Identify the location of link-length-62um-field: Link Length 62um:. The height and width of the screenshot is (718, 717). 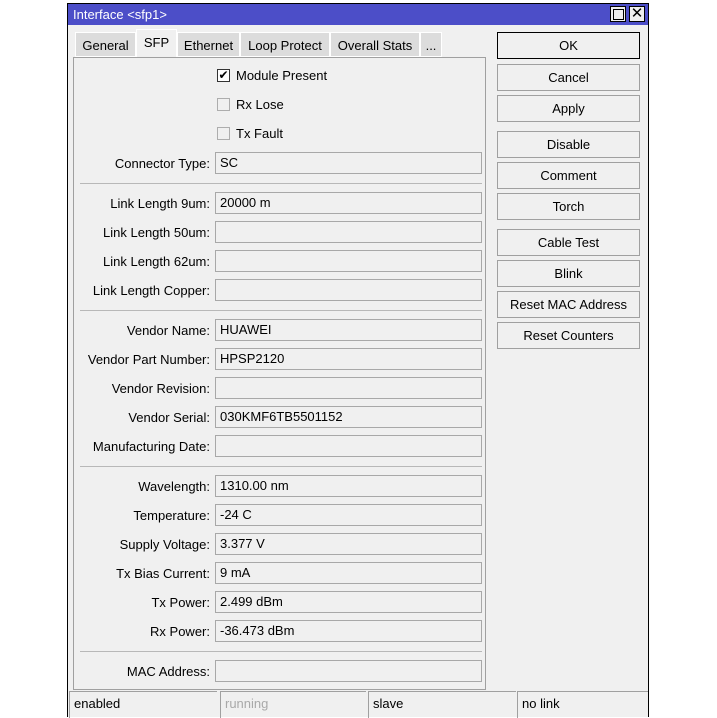
(280, 261).